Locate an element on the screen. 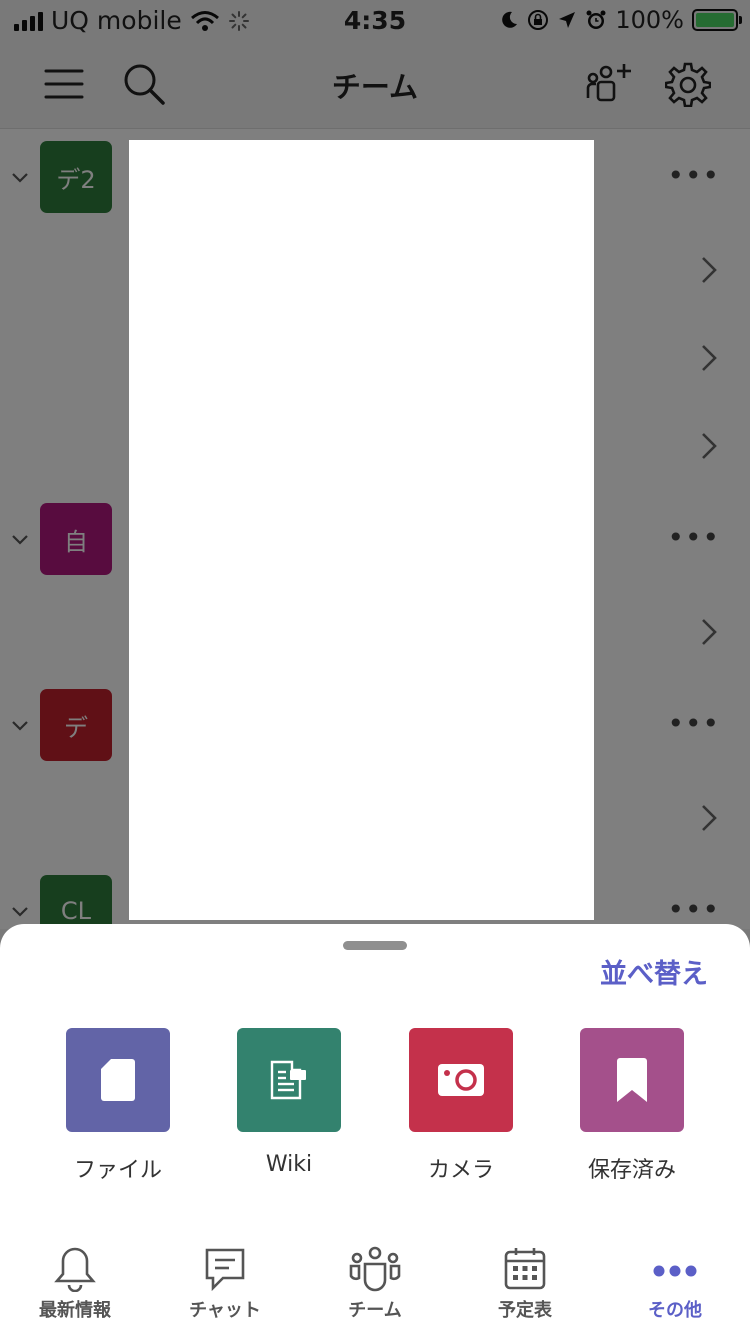  tab-activity: 最新情報 is located at coordinates (75, 1284).